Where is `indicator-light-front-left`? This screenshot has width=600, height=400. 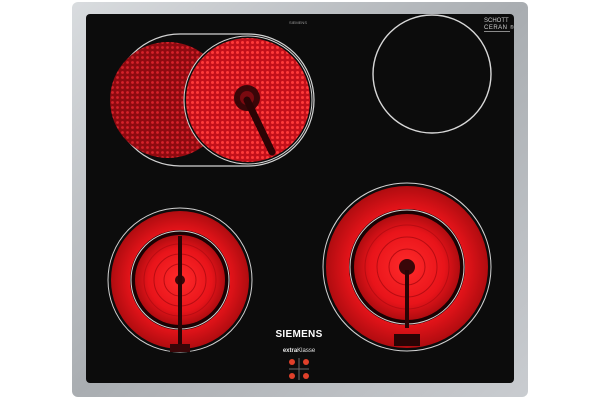 indicator-light-front-left is located at coordinates (292, 376).